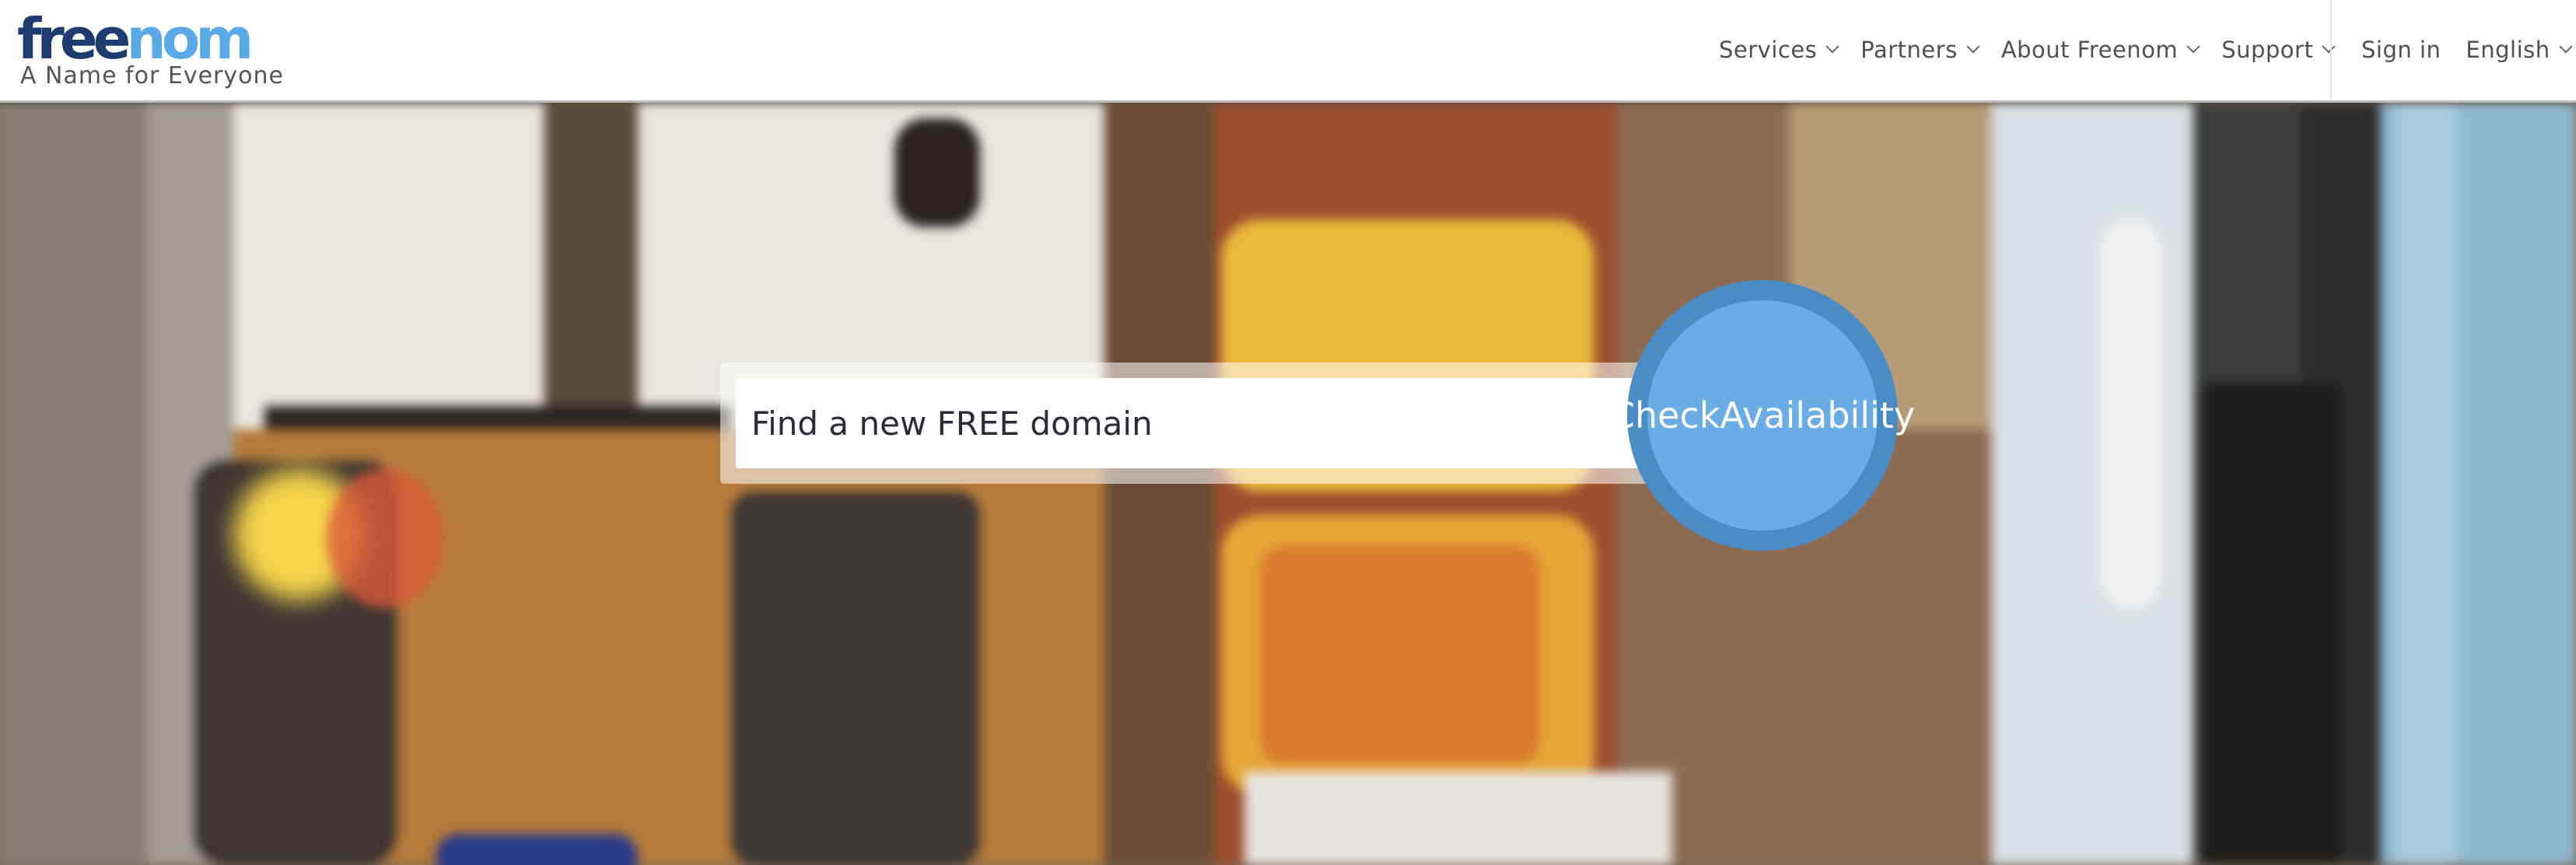 Image resolution: width=2576 pixels, height=865 pixels. I want to click on freenom-logo: freenom A Name for Everyone, so click(150, 51).